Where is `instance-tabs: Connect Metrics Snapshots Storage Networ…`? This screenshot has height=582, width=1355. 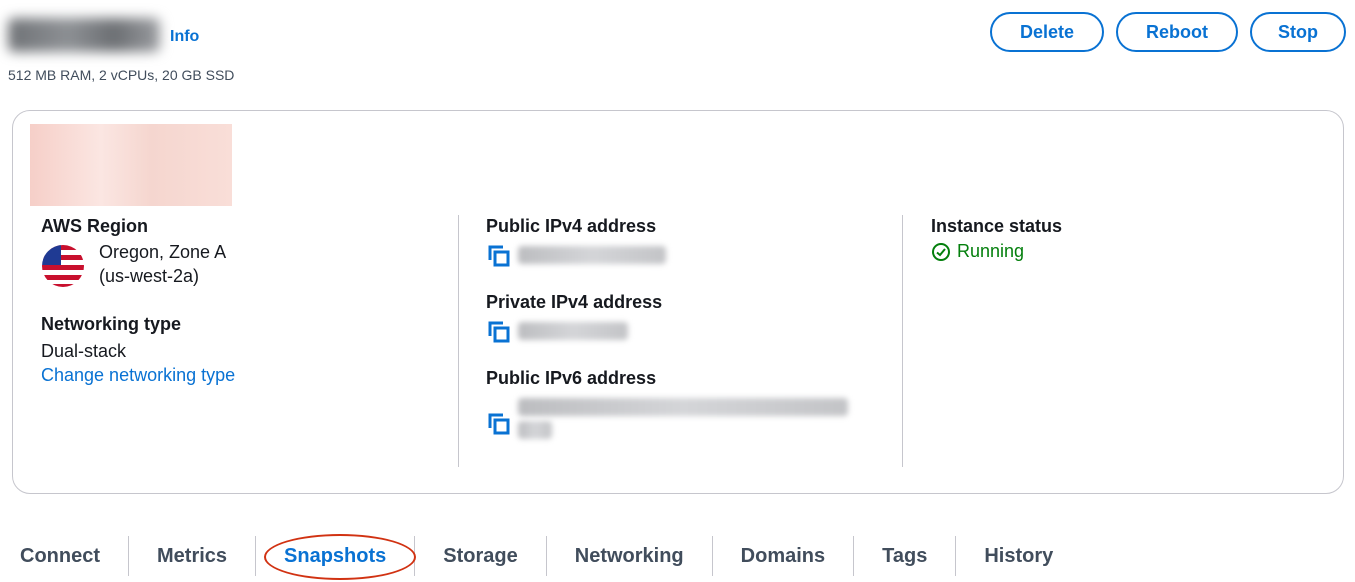
instance-tabs: Connect Metrics Snapshots Storage Networ… is located at coordinates (550, 557).